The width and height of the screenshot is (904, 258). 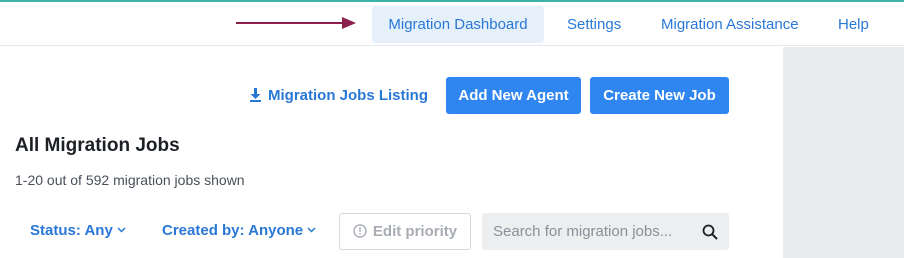 What do you see at coordinates (853, 24) in the screenshot?
I see `nav-help: Help` at bounding box center [853, 24].